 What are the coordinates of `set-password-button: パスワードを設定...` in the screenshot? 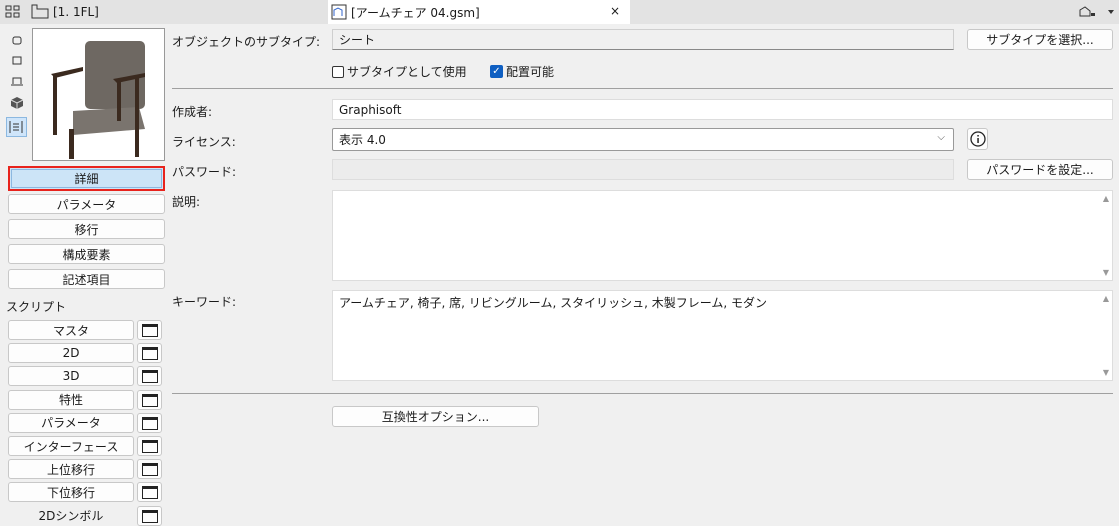 It's located at (1040, 169).